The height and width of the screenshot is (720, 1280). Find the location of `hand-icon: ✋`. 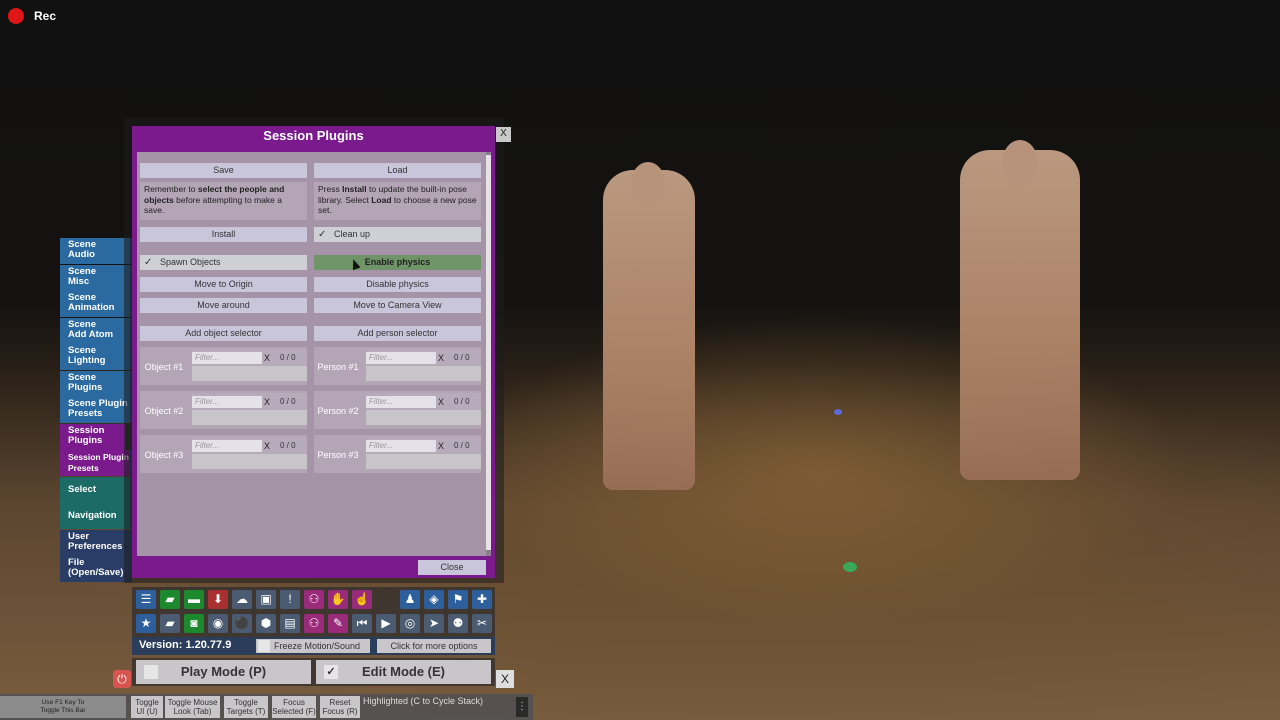

hand-icon: ✋ is located at coordinates (338, 599).